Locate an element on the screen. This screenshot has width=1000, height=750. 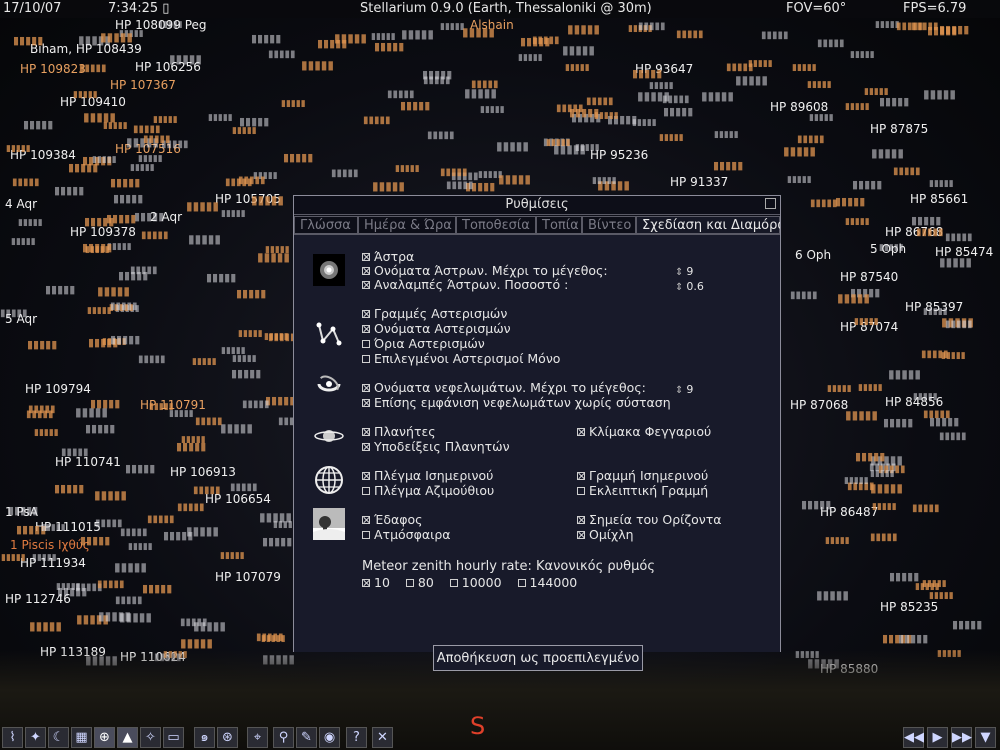
constellation-names-checkbox is located at coordinates (366, 329).